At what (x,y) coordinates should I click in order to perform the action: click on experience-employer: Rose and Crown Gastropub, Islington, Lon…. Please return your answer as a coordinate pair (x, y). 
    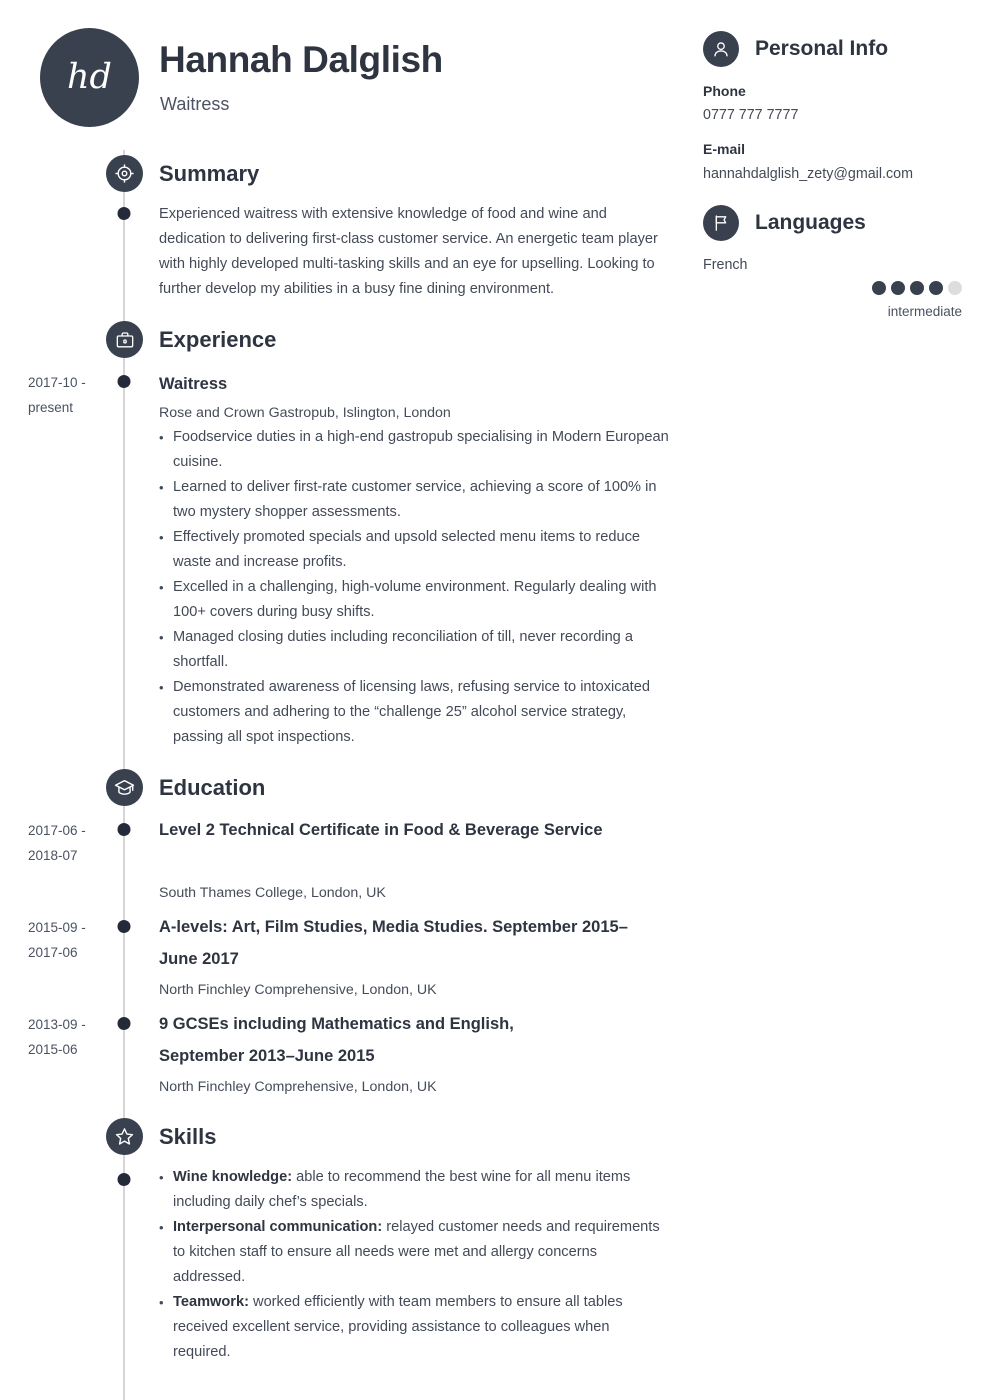
    Looking at the image, I should click on (305, 413).